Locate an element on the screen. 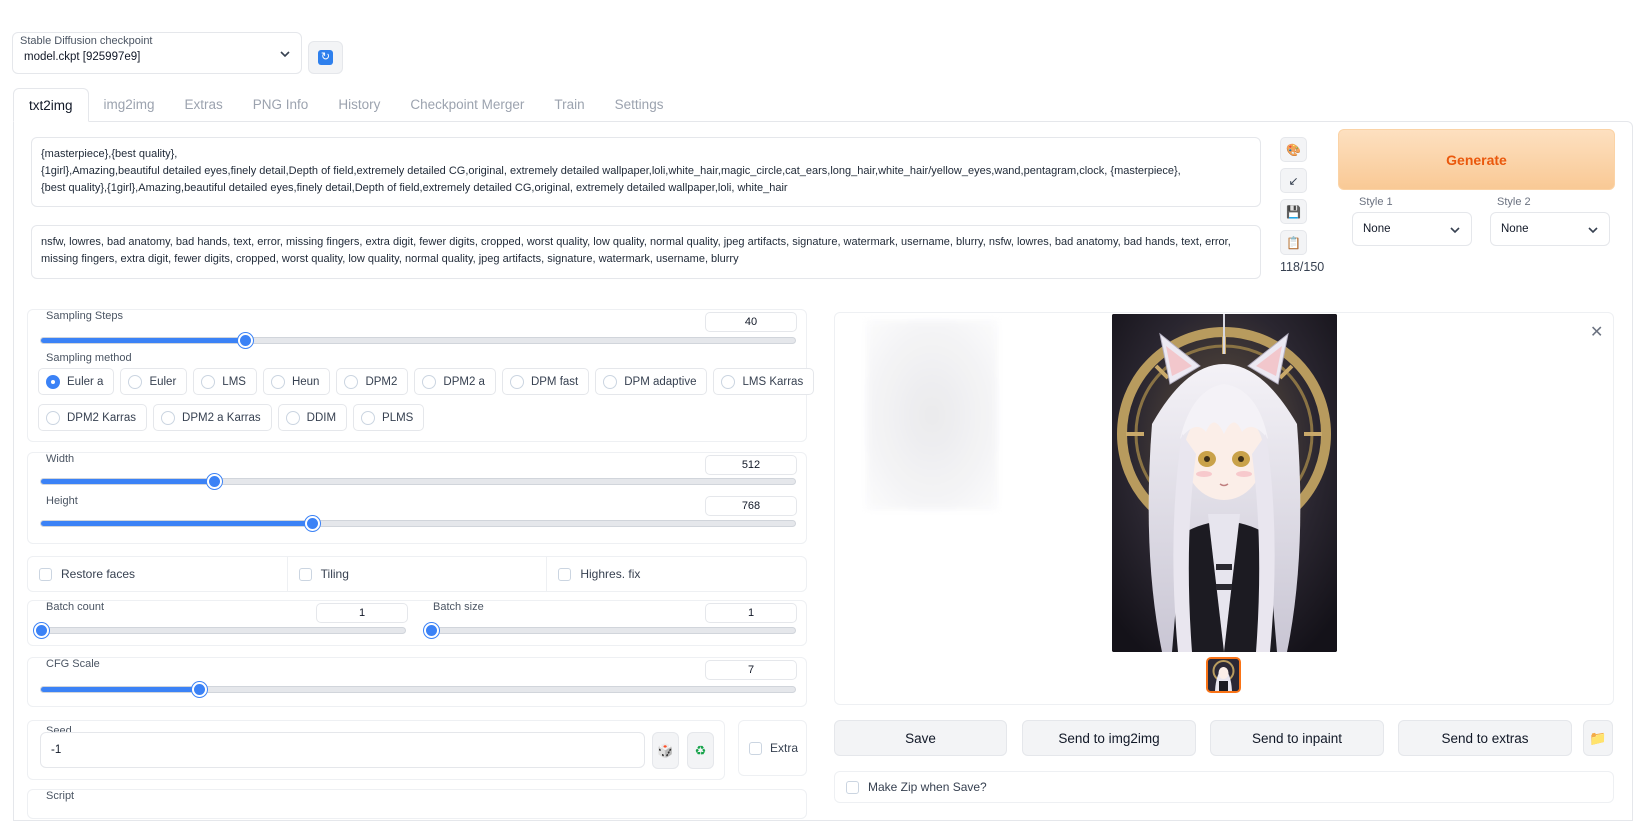 Image resolution: width=1648 pixels, height=821 pixels. send-to-img2img-button: Send to img2img is located at coordinates (1109, 738).